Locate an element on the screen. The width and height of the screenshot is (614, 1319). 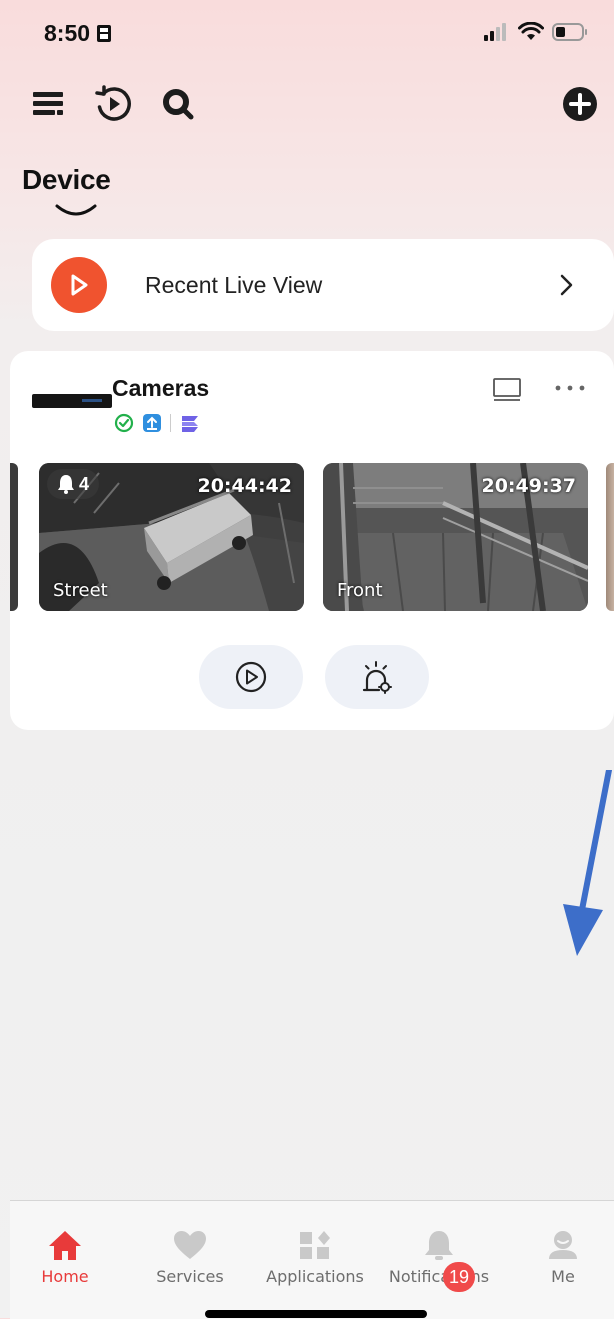
menu-button is located at coordinates (48, 104).